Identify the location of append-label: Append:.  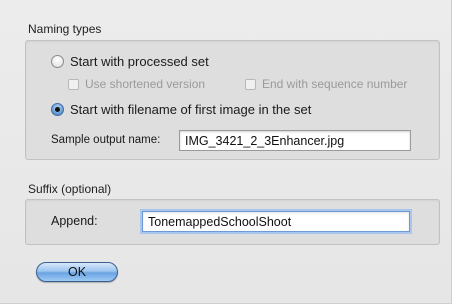
(74, 221).